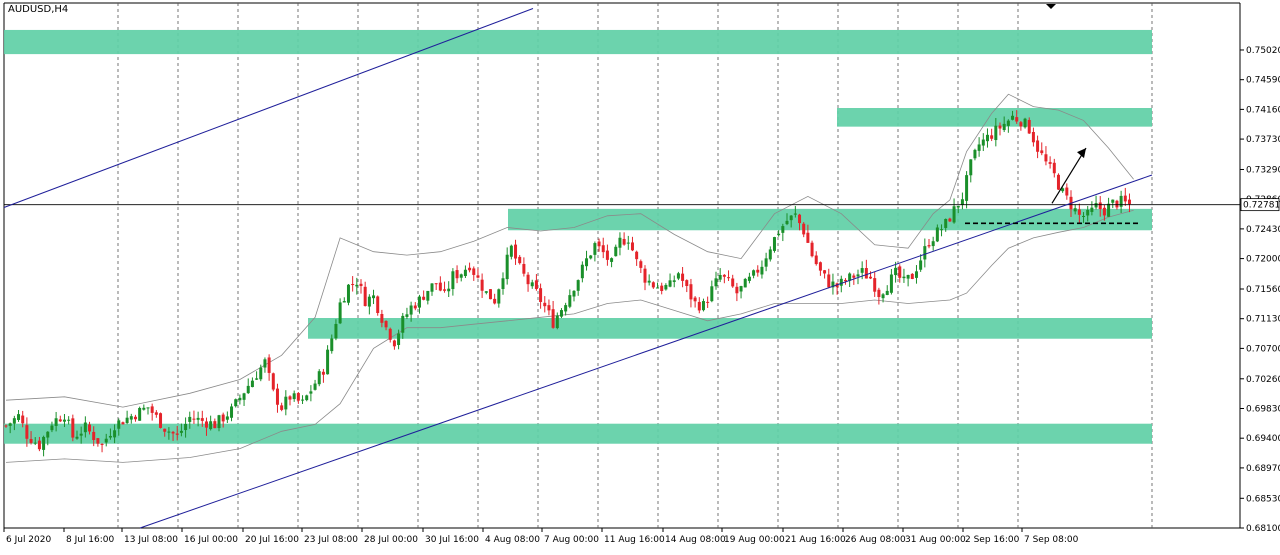 This screenshot has width=1280, height=555. I want to click on zone-support-lower, so click(730, 328).